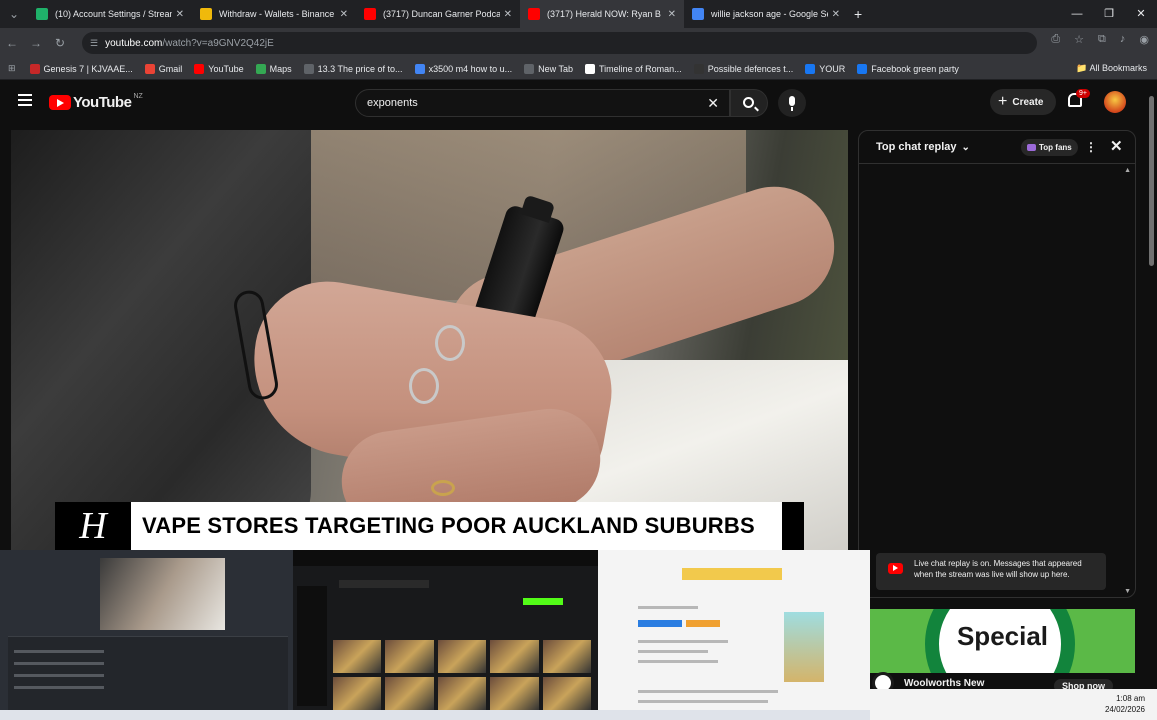  What do you see at coordinates (113, 14) in the screenshot?
I see `tab-title: (10) Account Settings / Streaml` at bounding box center [113, 14].